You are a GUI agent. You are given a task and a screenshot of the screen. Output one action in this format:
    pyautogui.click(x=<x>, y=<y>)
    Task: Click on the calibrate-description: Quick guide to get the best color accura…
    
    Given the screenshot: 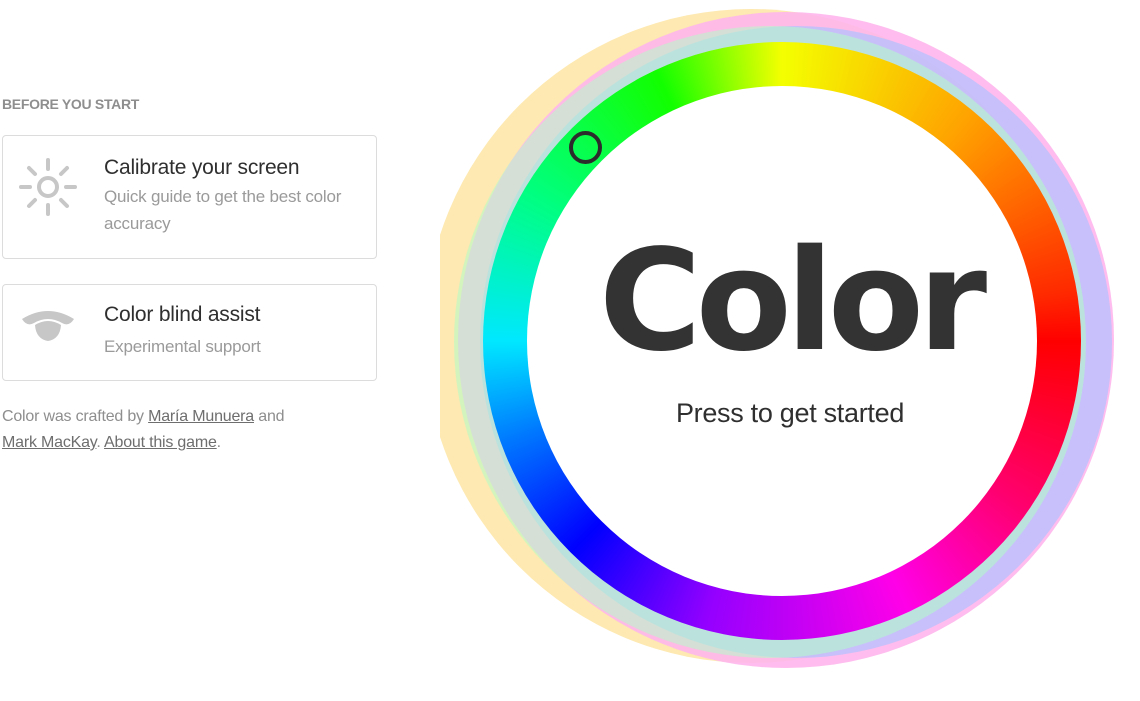 What is the action you would take?
    pyautogui.click(x=223, y=210)
    